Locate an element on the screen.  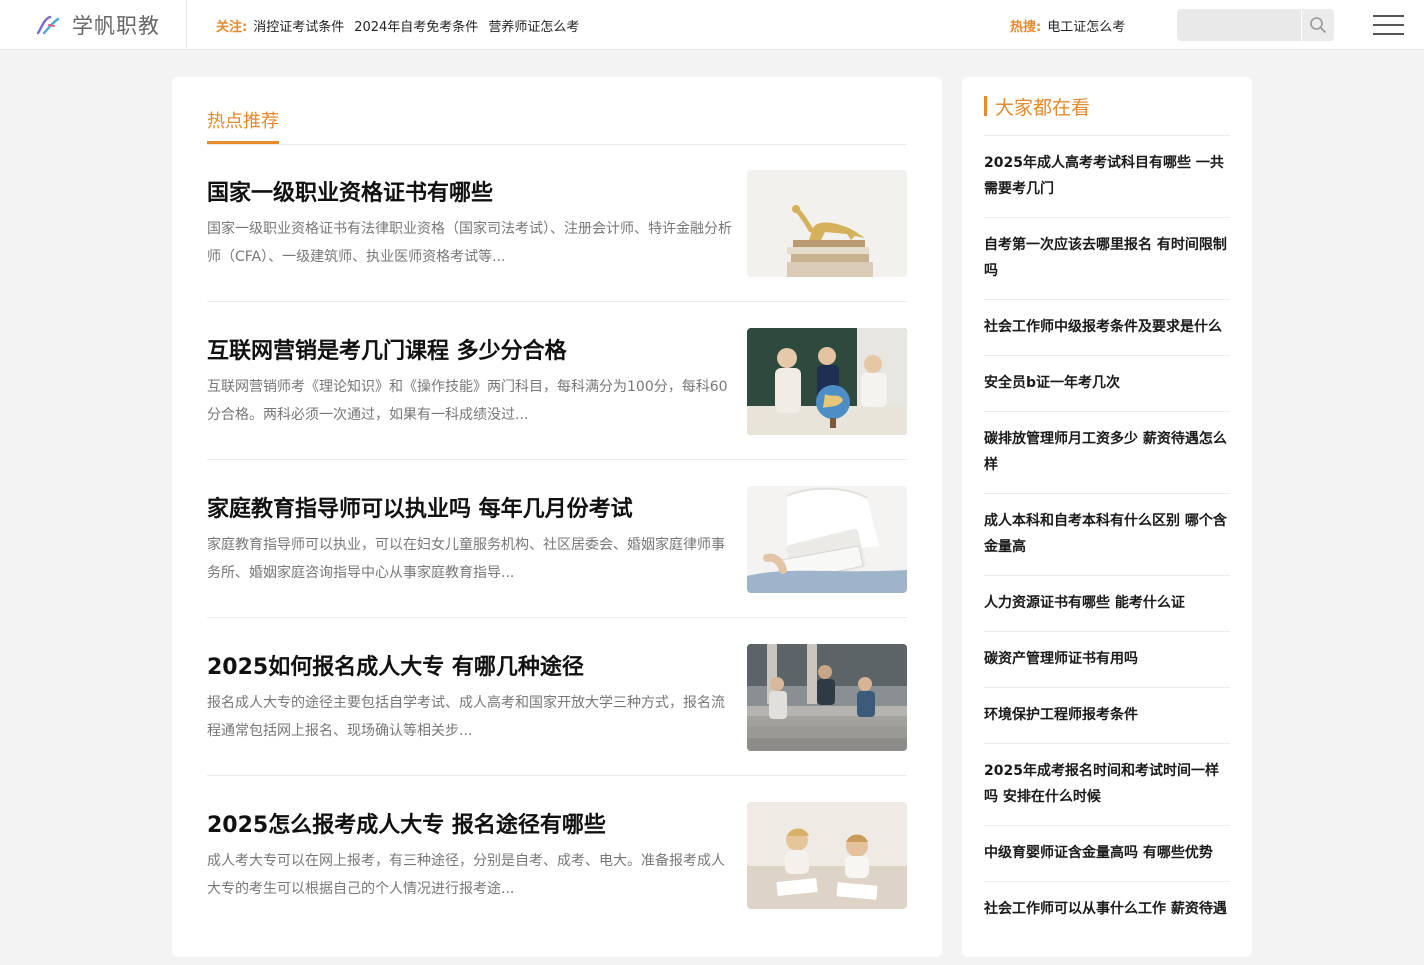
search-button is located at coordinates (1317, 25).